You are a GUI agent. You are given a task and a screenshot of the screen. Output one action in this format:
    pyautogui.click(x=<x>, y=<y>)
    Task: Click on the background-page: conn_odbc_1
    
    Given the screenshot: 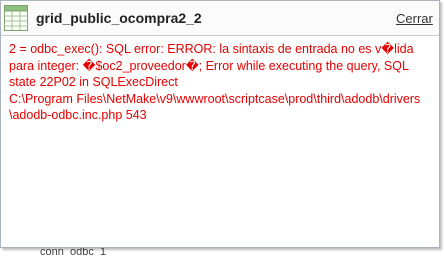 What is the action you would take?
    pyautogui.click(x=222, y=252)
    